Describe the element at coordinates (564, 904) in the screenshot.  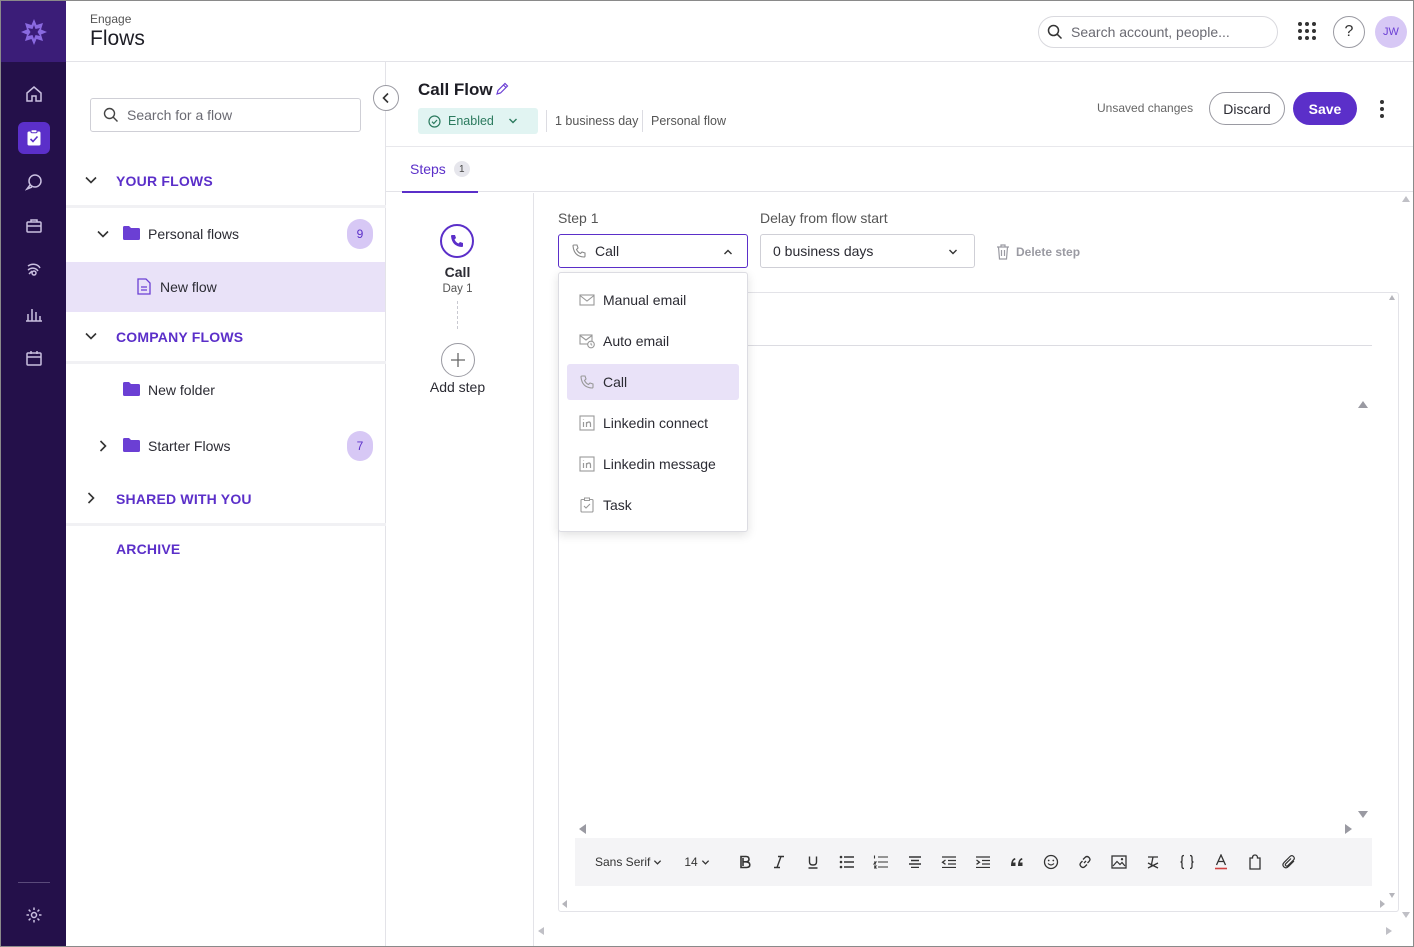
I see `editor-scroll-left` at that location.